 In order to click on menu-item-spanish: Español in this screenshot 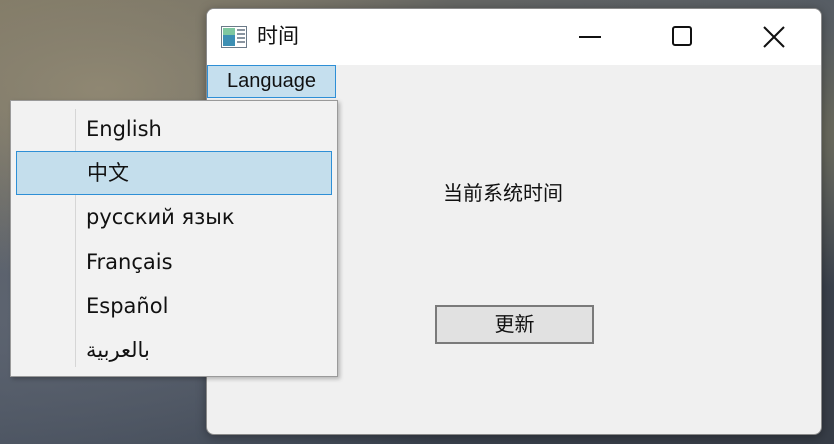, I will do `click(174, 307)`.